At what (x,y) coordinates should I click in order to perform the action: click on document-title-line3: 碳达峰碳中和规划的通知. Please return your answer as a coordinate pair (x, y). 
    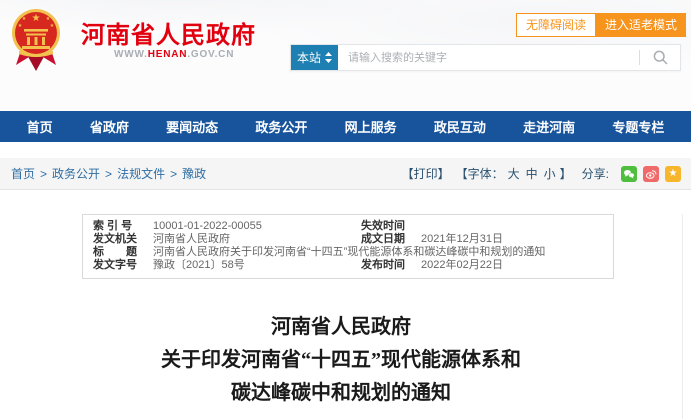
    Looking at the image, I should click on (341, 393).